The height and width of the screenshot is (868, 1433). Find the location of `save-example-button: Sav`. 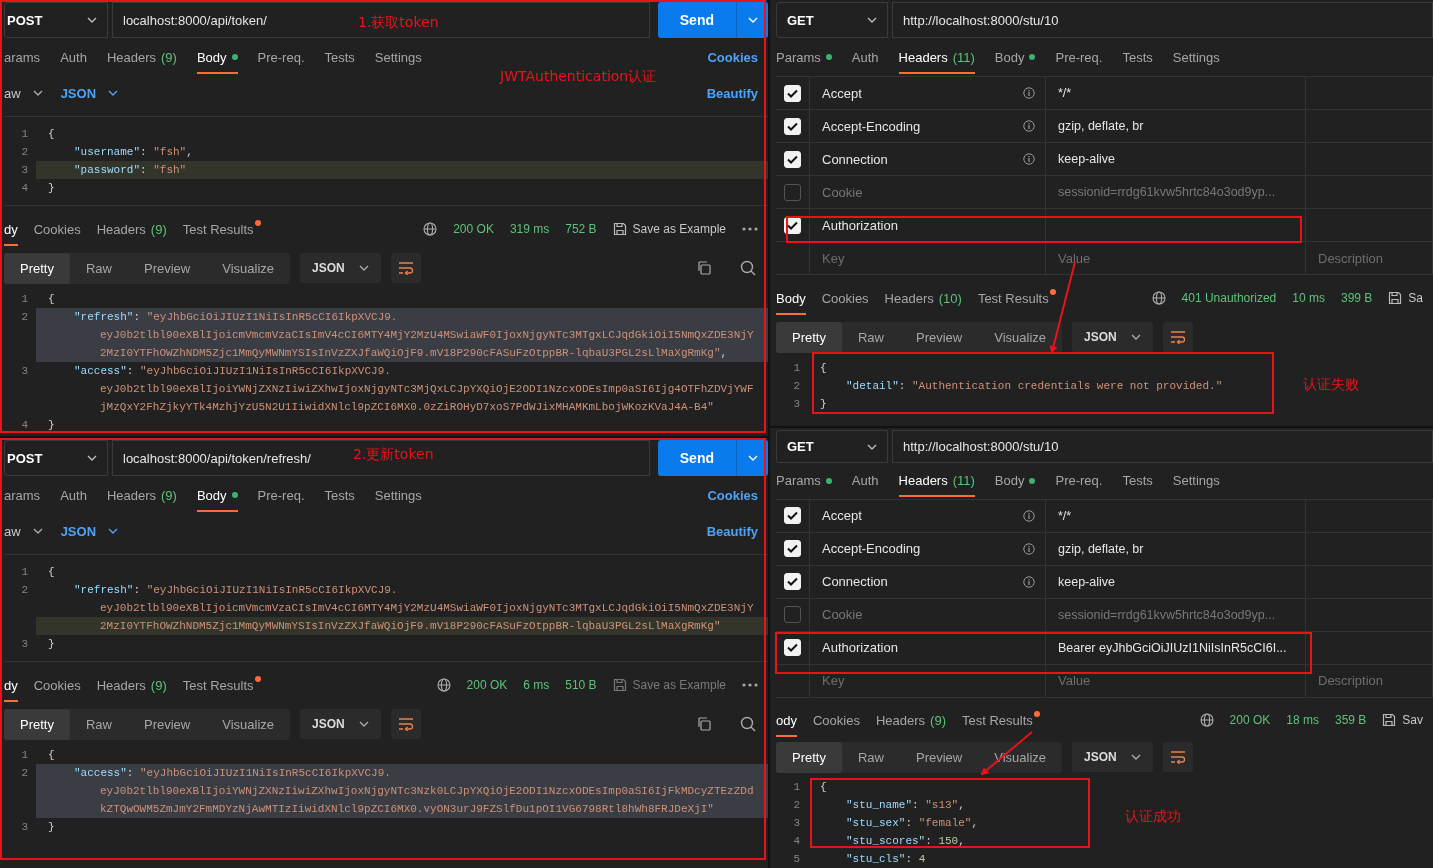

save-example-button: Sav is located at coordinates (1402, 720).